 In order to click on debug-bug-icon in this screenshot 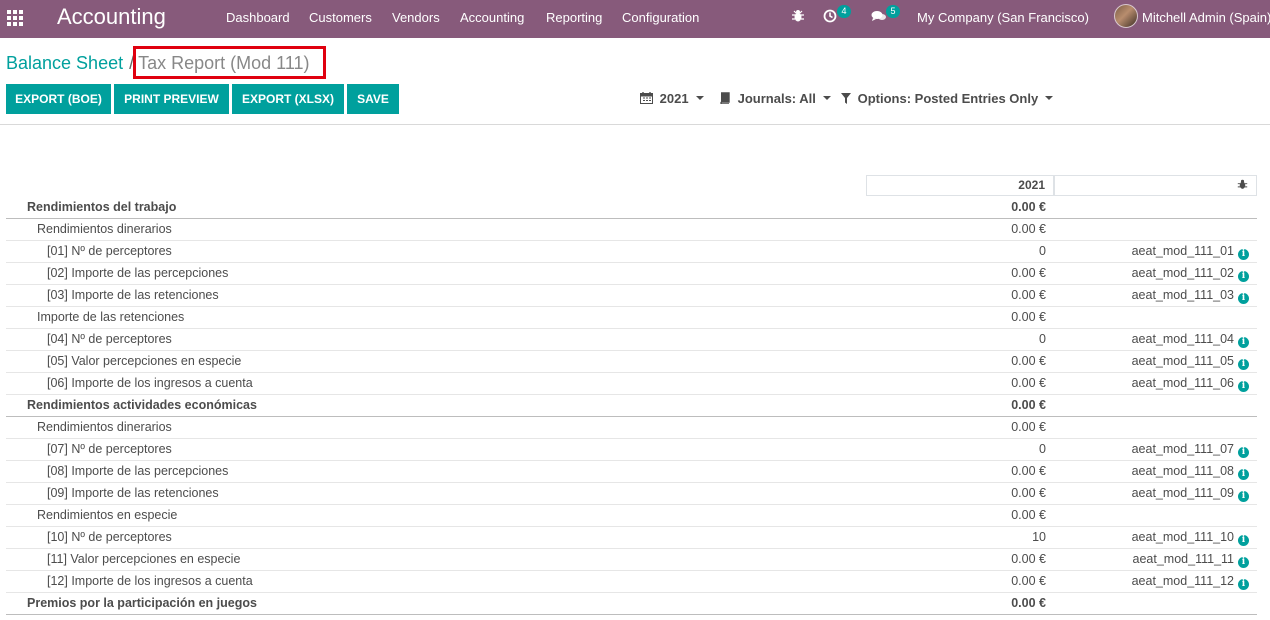, I will do `click(798, 17)`.